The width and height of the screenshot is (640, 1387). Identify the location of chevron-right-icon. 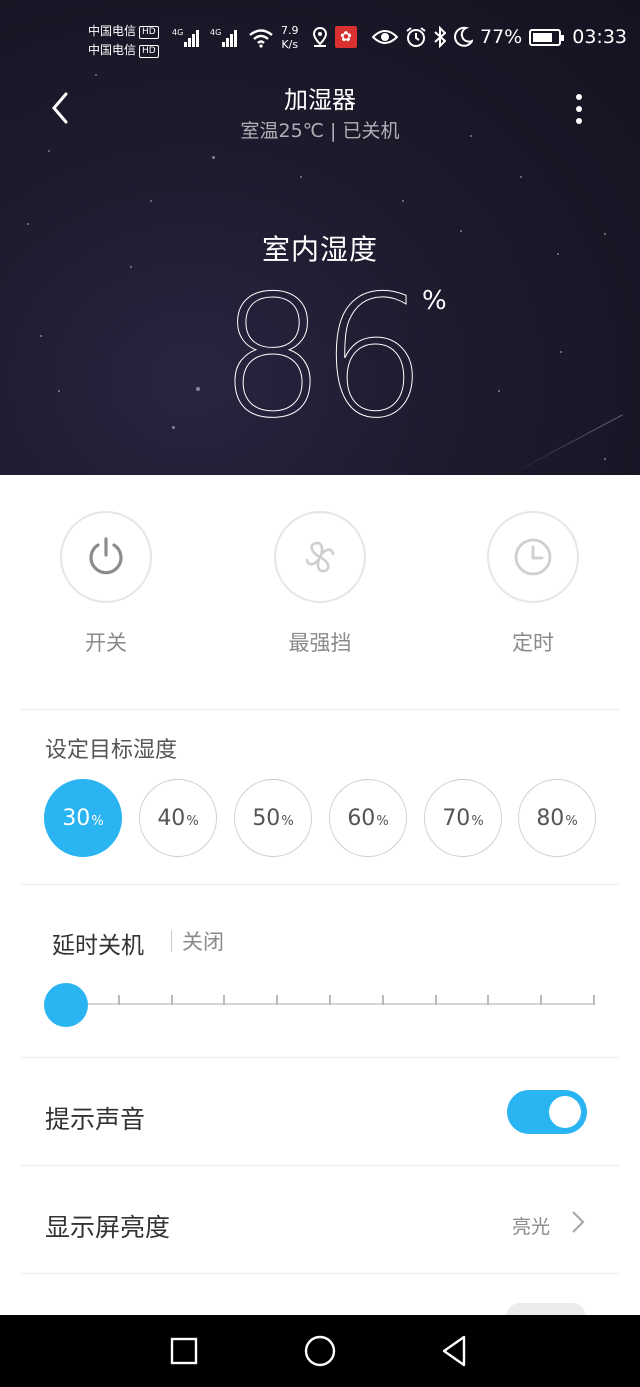
(578, 1222).